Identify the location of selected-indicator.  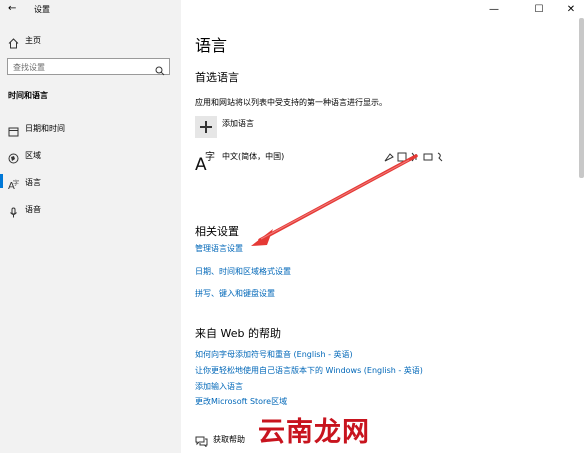
(1, 181).